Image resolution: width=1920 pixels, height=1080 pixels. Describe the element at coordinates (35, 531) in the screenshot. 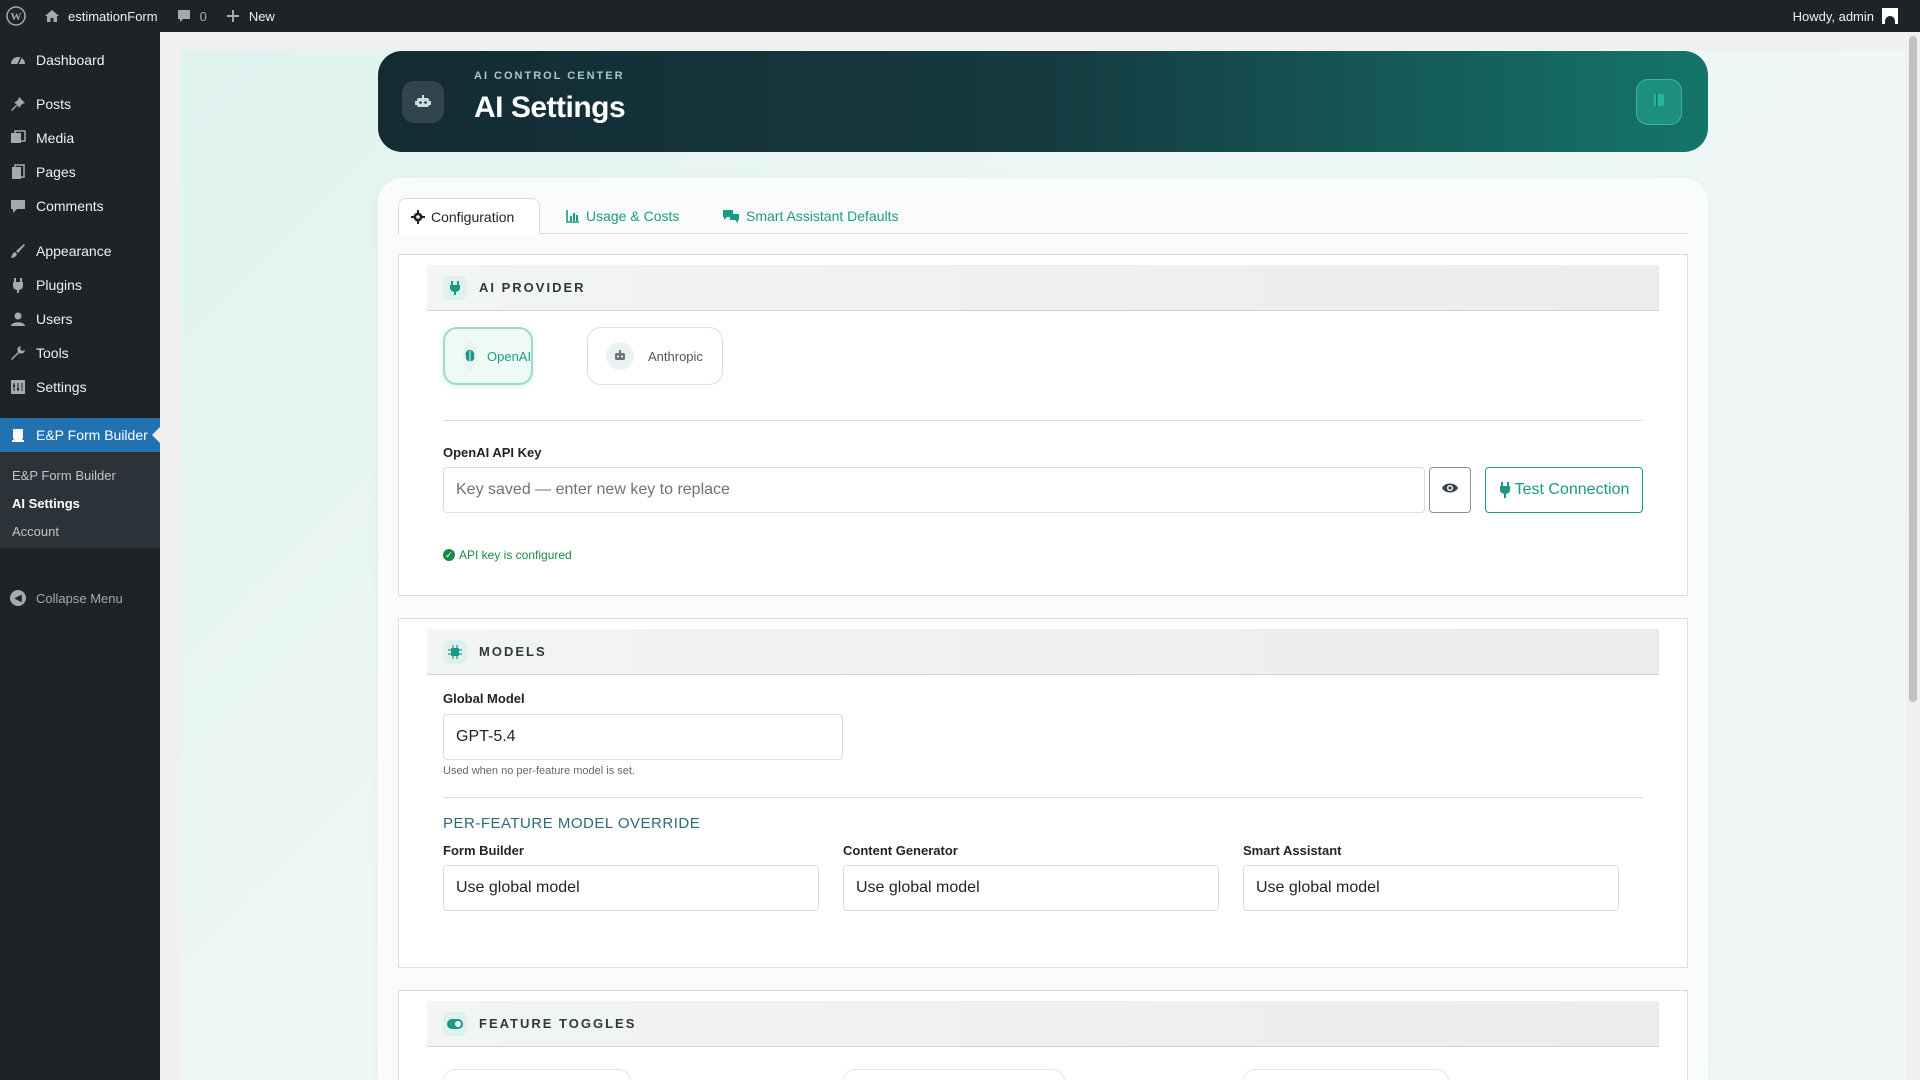

I see `submenu-item-account: Account` at that location.